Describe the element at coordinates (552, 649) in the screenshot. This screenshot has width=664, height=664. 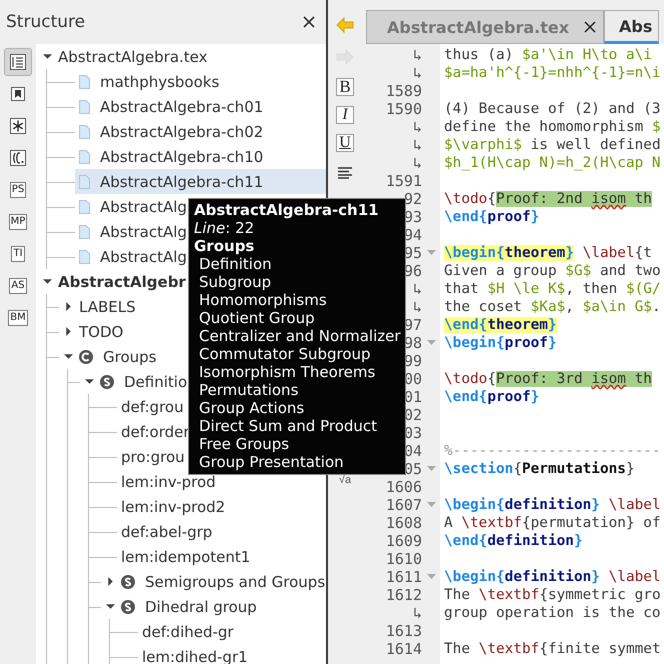
I see `code-line: The \textbf{finite symmet` at that location.